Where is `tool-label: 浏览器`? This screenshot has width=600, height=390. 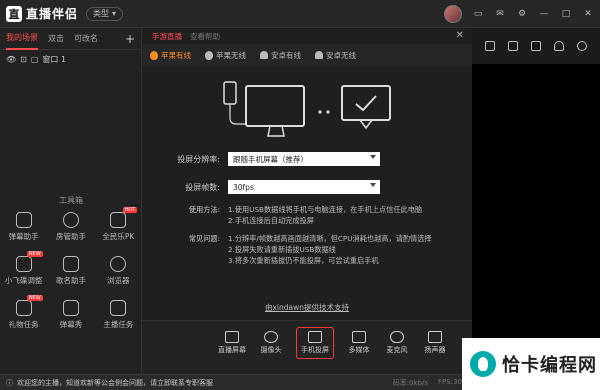 tool-label: 浏览器 is located at coordinates (118, 280).